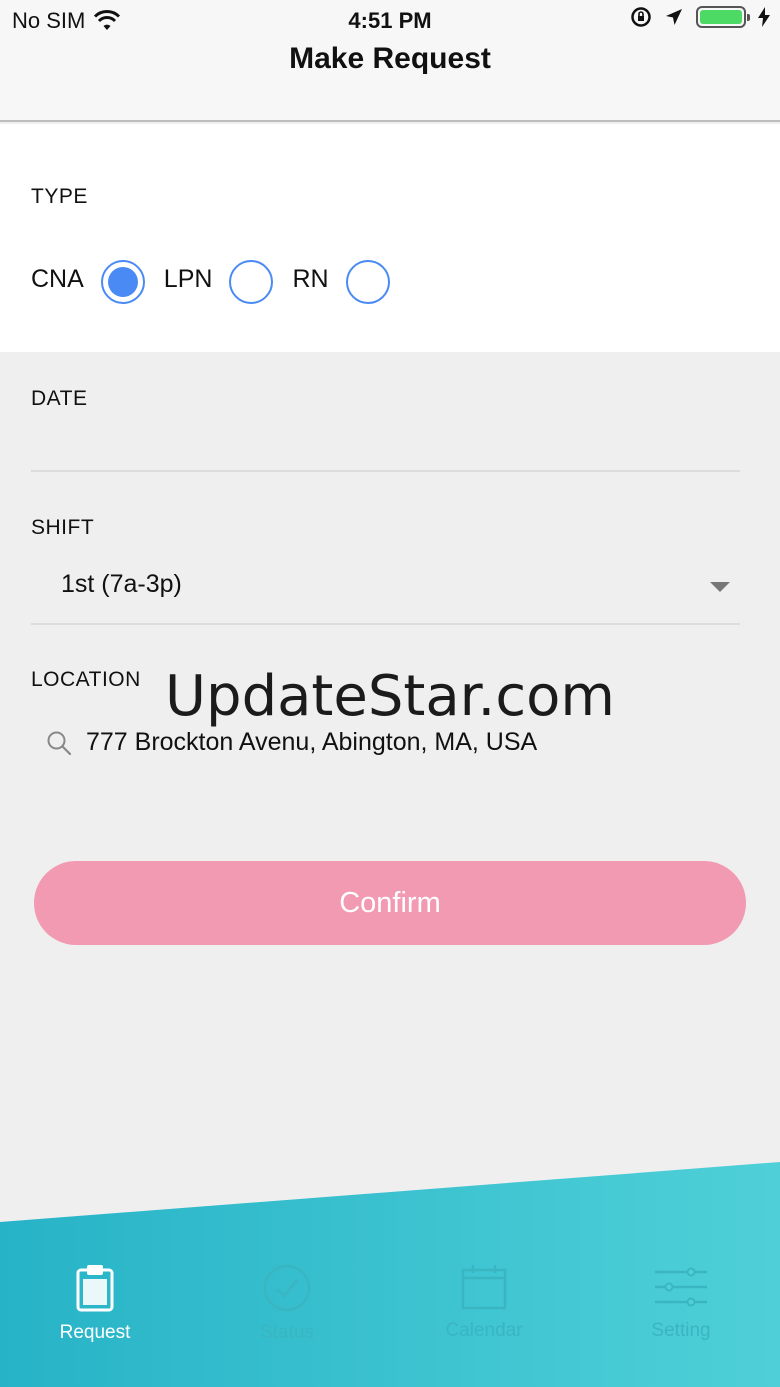 Image resolution: width=780 pixels, height=1387 pixels. I want to click on tab-request: Request, so click(95, 1304).